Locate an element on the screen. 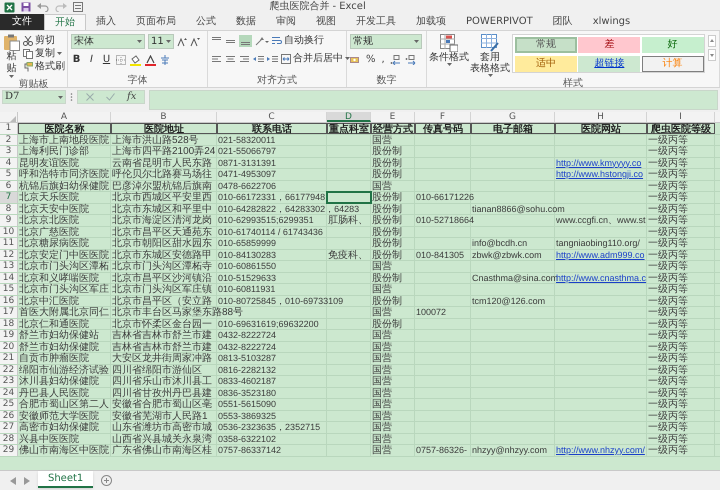 The image size is (720, 490). paint-bucket-icon is located at coordinates (135, 60).